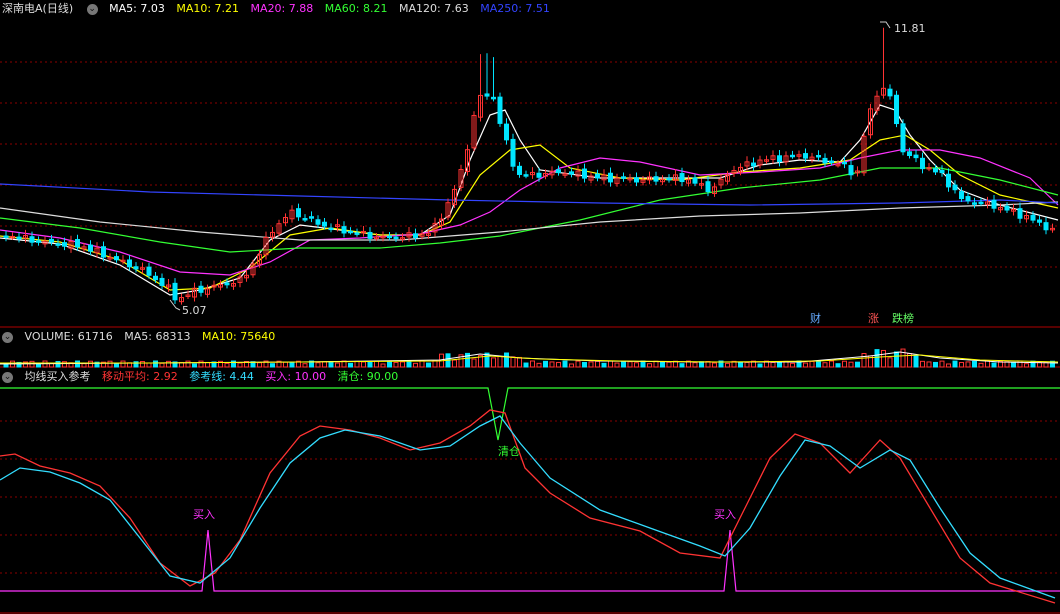 This screenshot has width=1060, height=614. Describe the element at coordinates (57, 376) in the screenshot. I see `indicator-title: 均线买入参考` at that location.